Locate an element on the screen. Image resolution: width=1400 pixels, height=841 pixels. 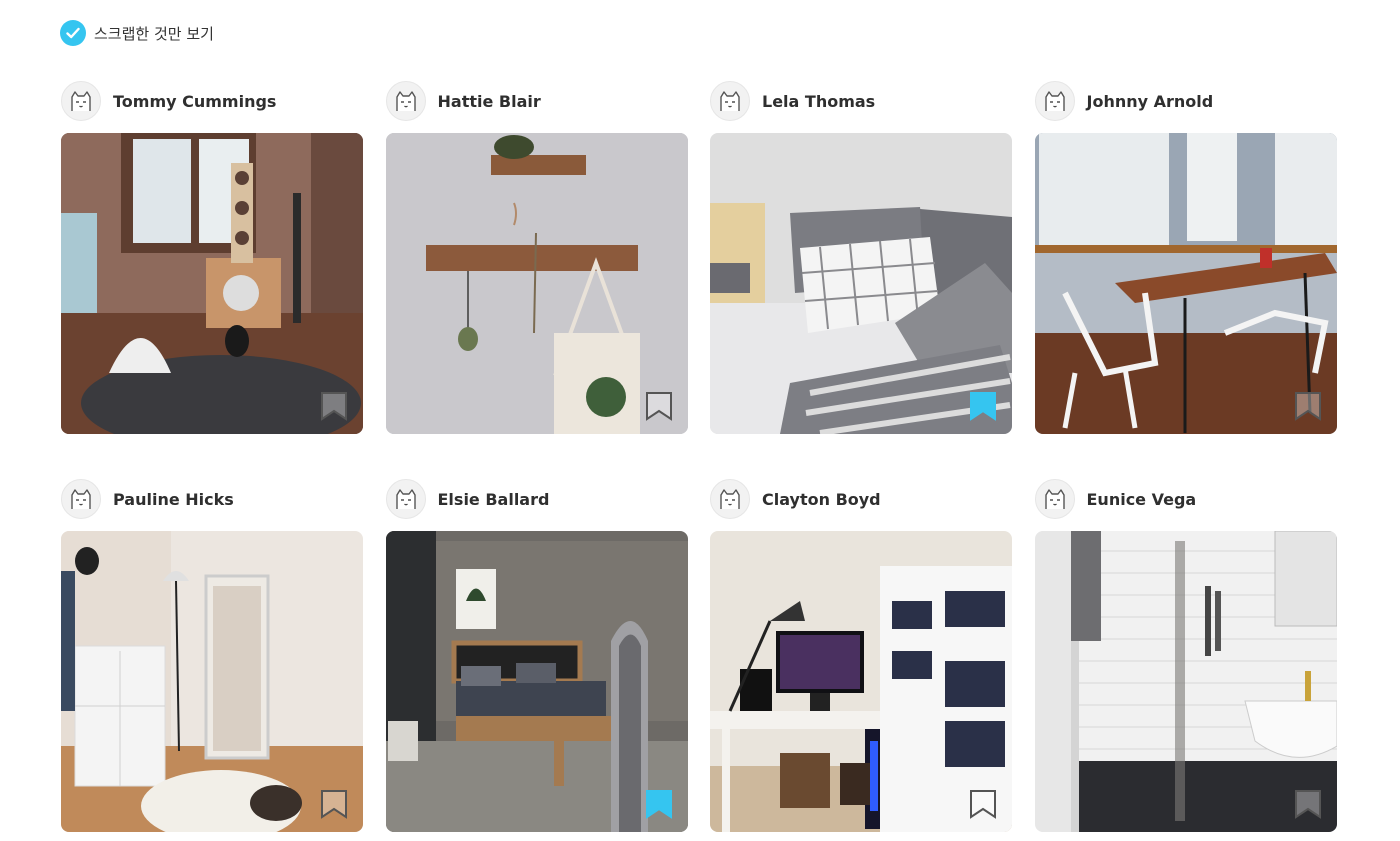
scrap-card: Pauline Hicks is located at coordinates (212, 655).